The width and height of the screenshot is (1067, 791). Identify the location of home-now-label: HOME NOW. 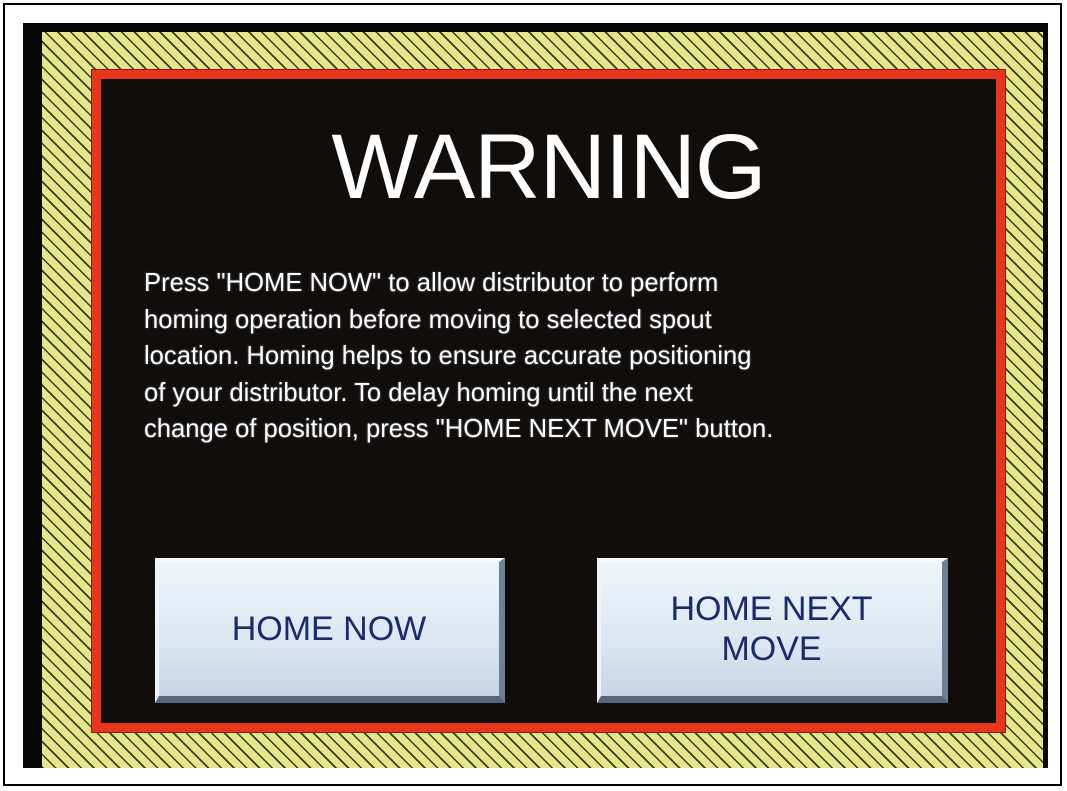
(329, 629).